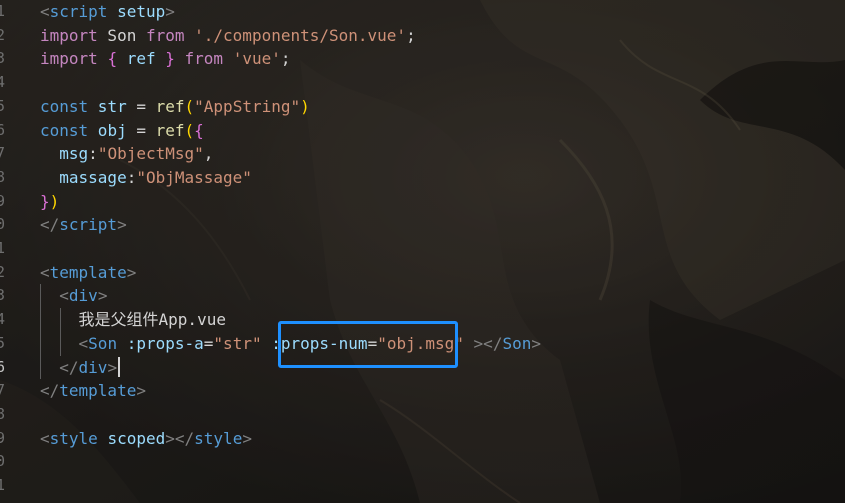 The width and height of the screenshot is (845, 503). I want to click on code-token: :props-a, so click(165, 343).